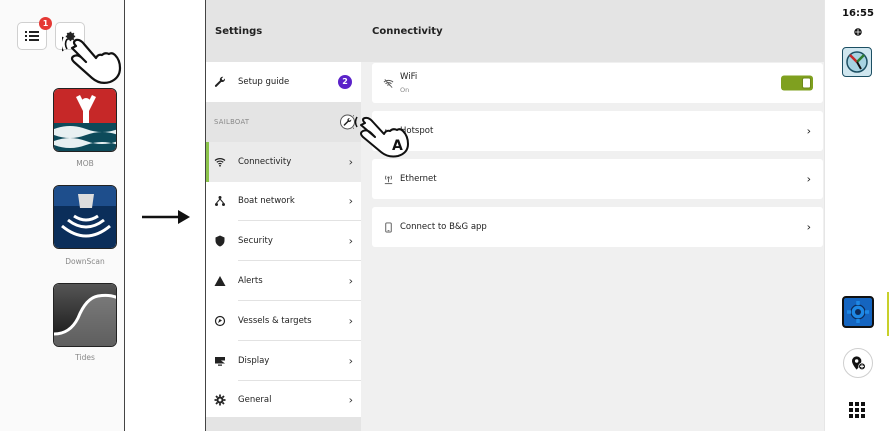  What do you see at coordinates (220, 162) in the screenshot?
I see `wifi-icon` at bounding box center [220, 162].